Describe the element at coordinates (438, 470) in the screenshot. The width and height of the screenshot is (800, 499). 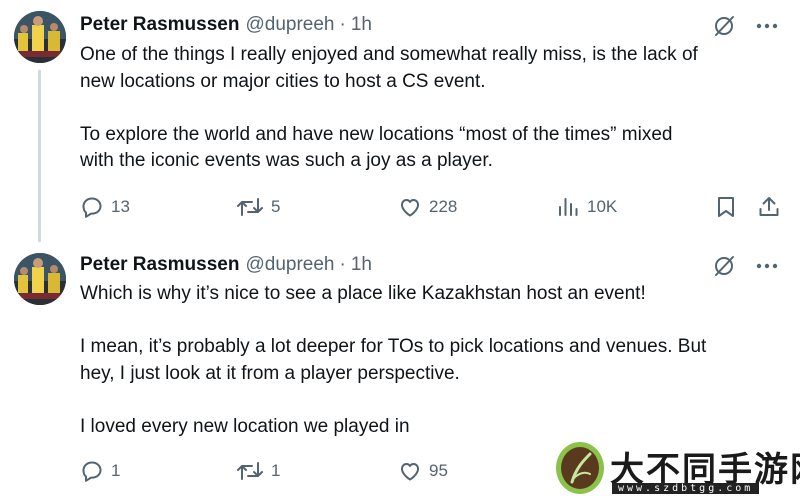
I see `like-count: 95` at that location.